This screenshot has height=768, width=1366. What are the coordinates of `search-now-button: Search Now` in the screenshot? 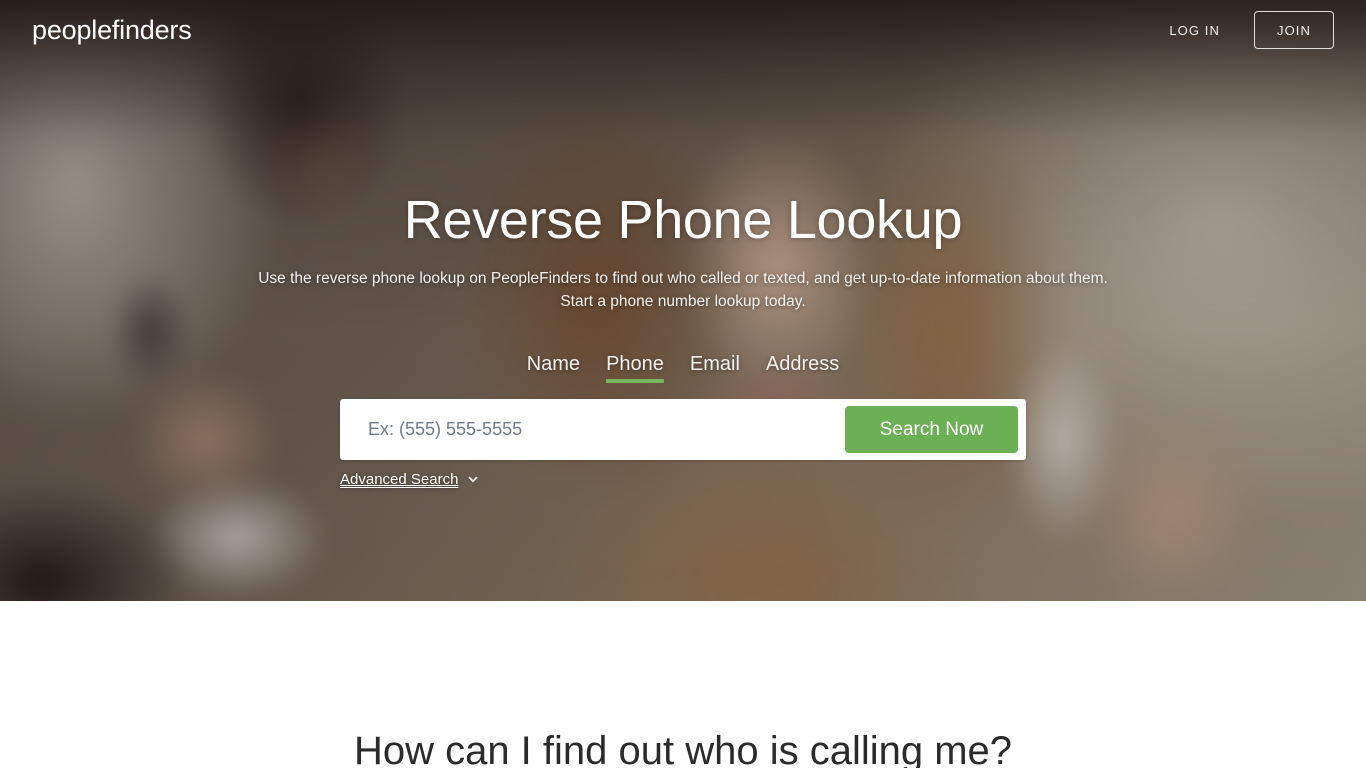 It's located at (931, 430).